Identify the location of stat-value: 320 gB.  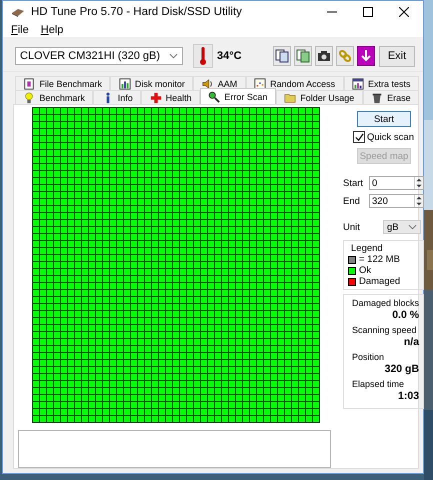
(402, 369).